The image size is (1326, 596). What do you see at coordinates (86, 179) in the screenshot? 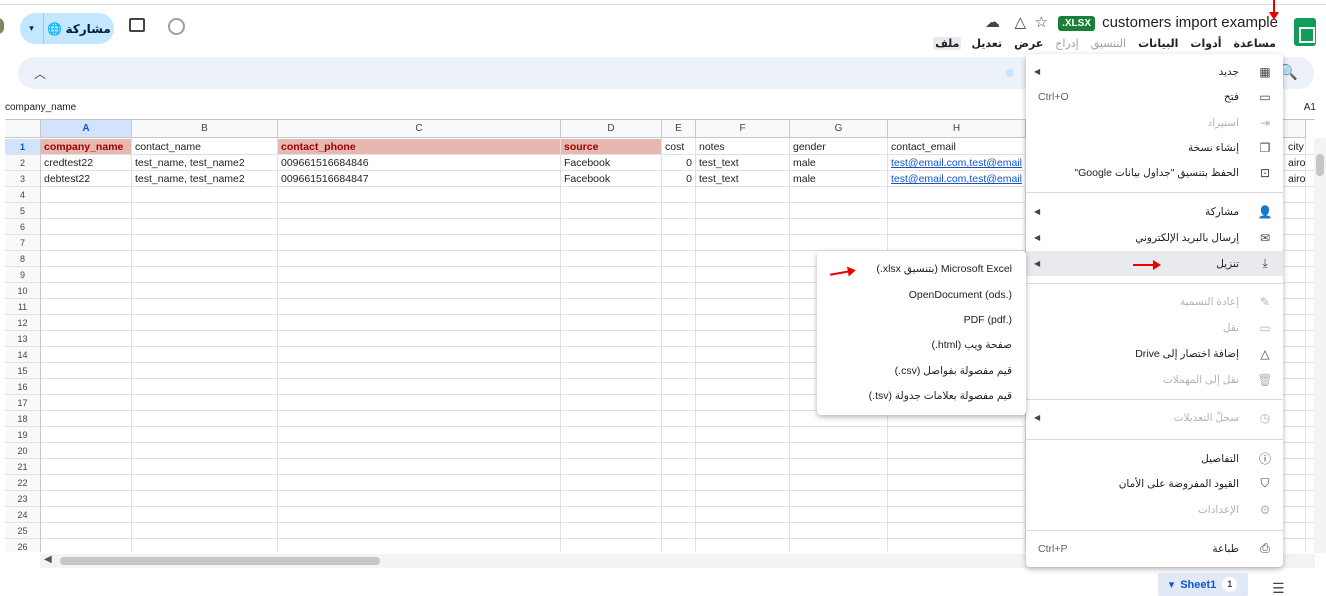
I see `grid-cell: debtest22` at bounding box center [86, 179].